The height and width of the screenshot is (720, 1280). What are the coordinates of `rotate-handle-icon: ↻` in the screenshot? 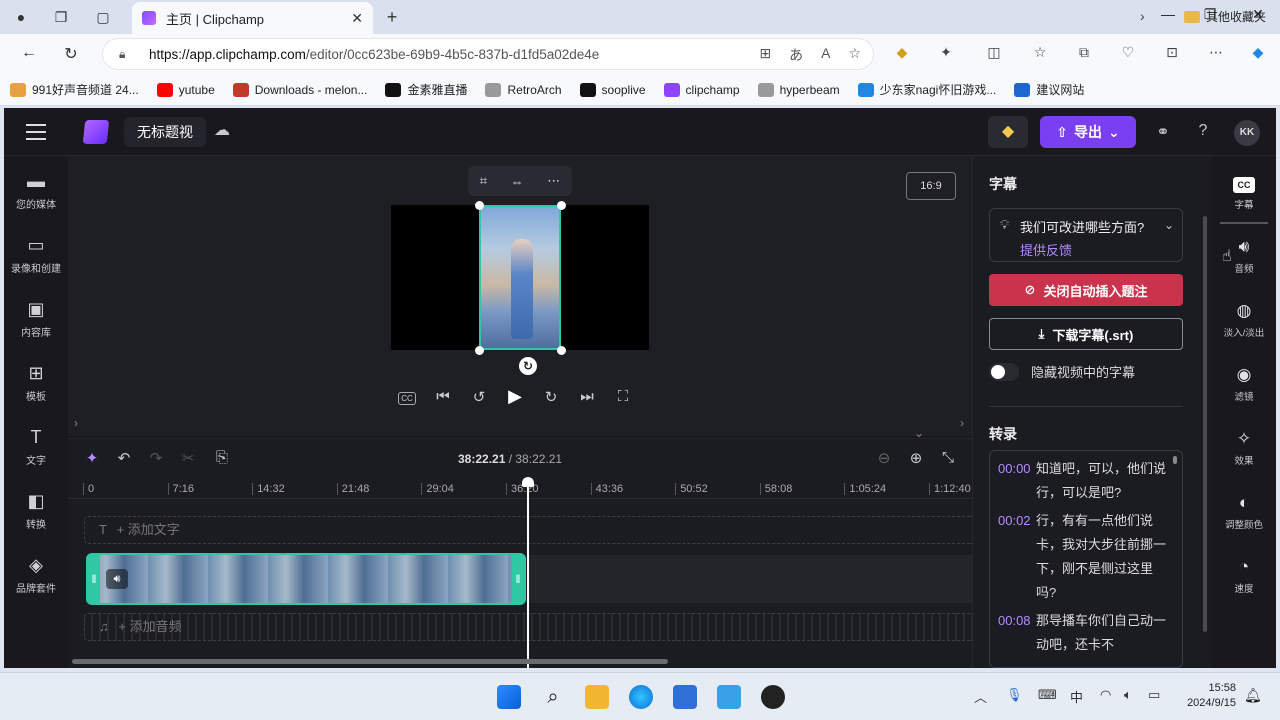 It's located at (528, 366).